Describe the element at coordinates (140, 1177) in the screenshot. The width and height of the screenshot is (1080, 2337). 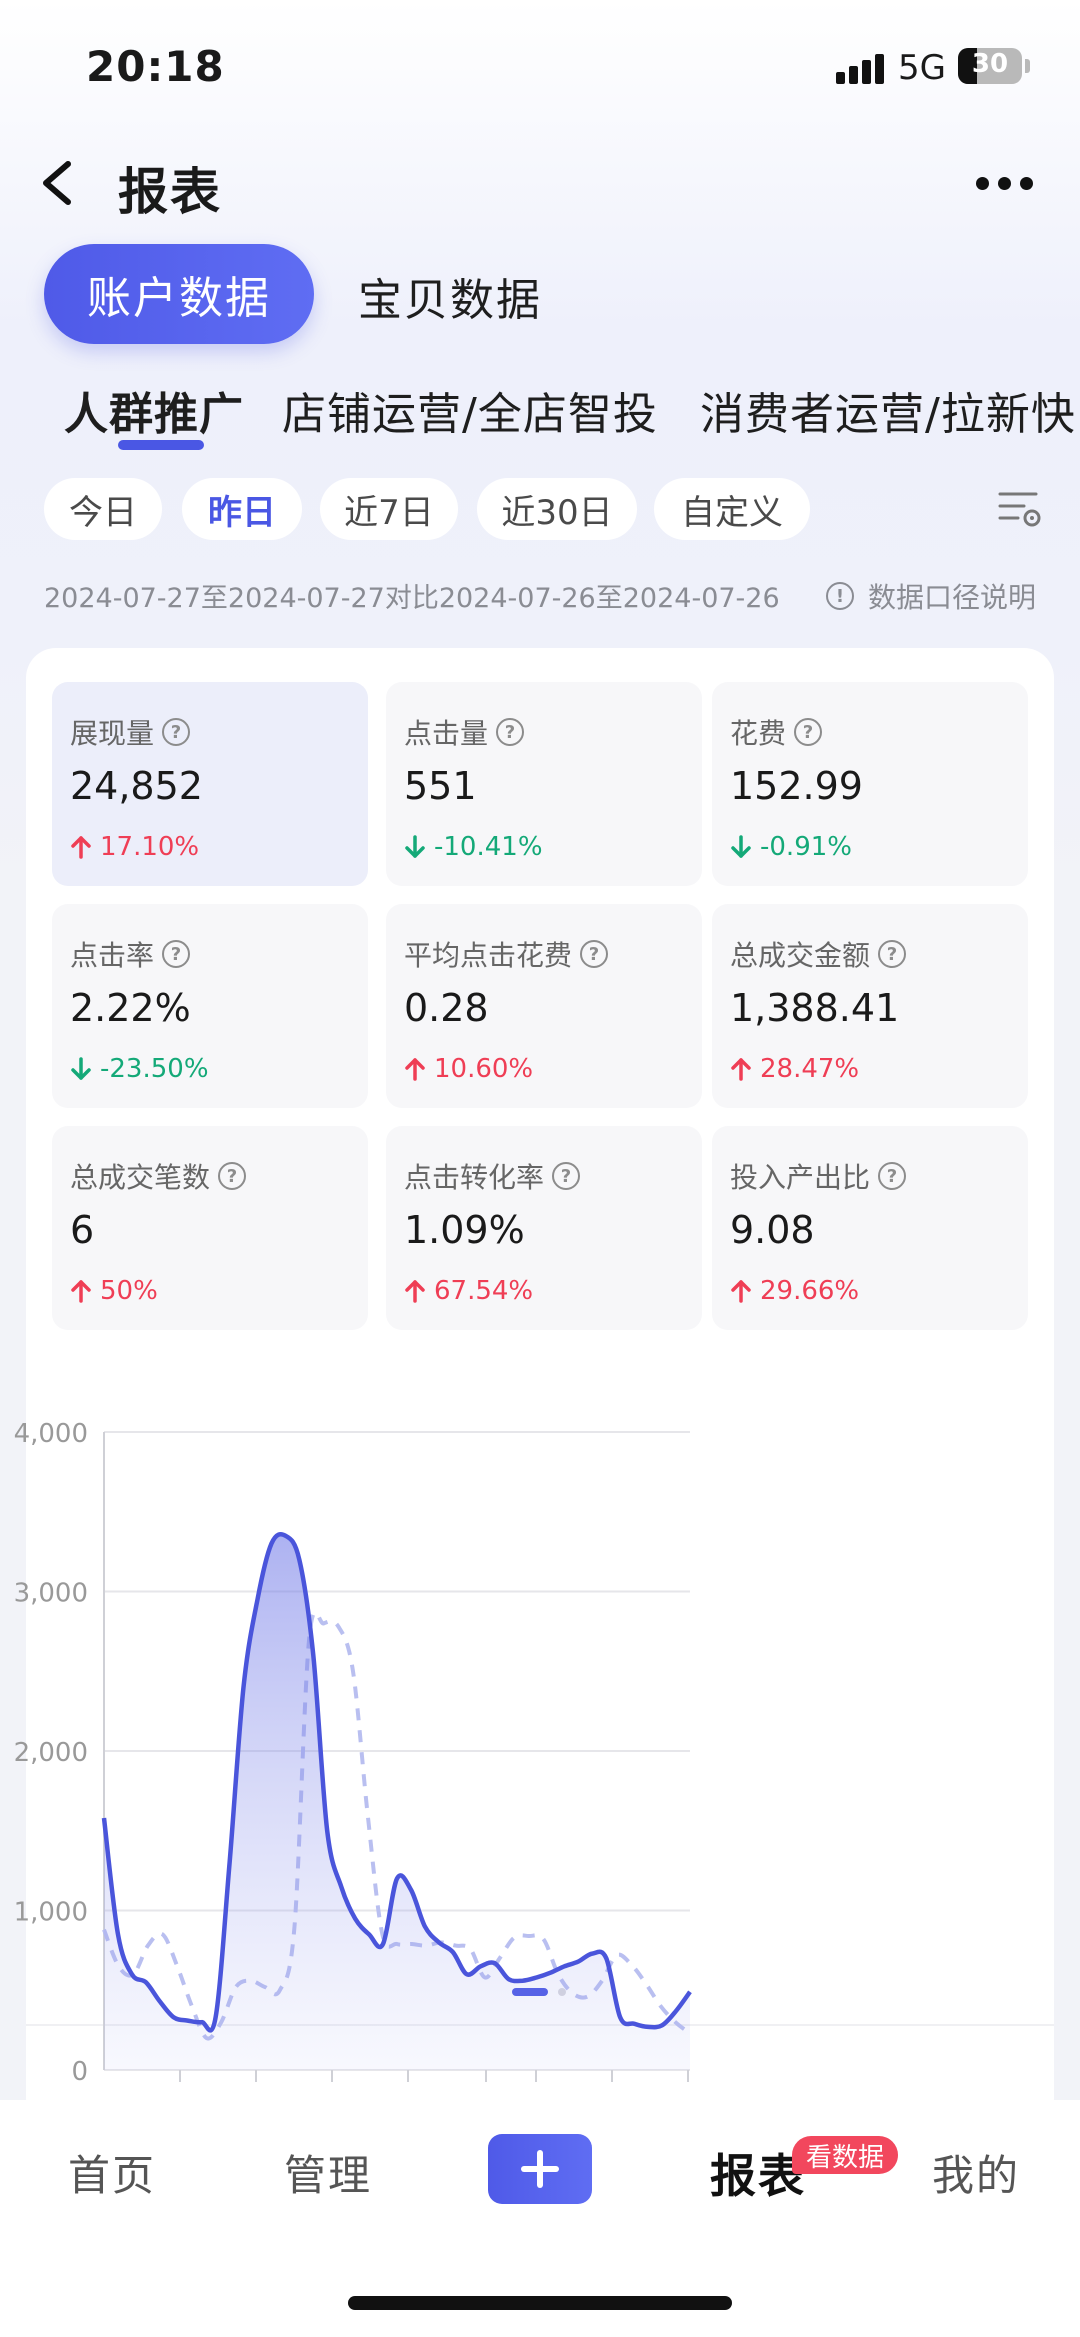
I see `metric-label-text: 总成交笔数` at that location.